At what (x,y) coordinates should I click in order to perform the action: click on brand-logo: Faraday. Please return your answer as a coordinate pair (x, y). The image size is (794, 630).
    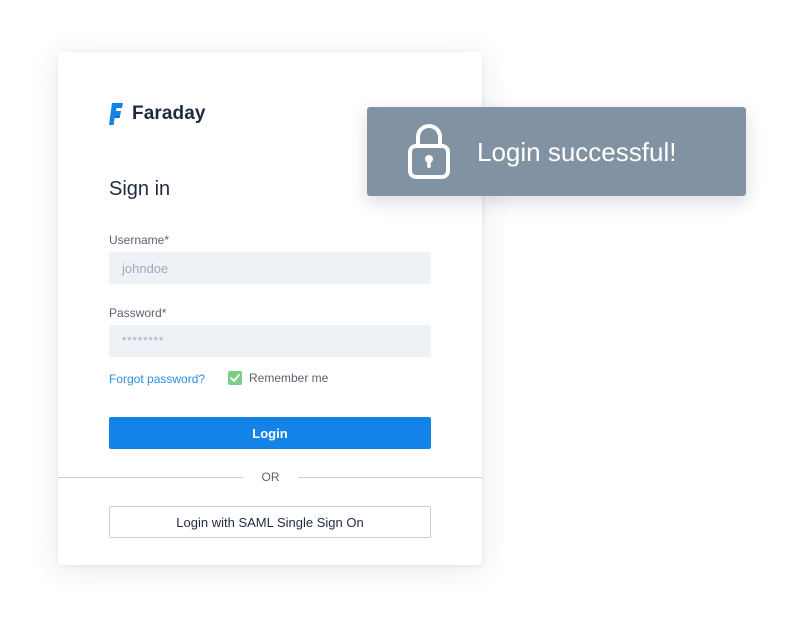
    Looking at the image, I should click on (157, 114).